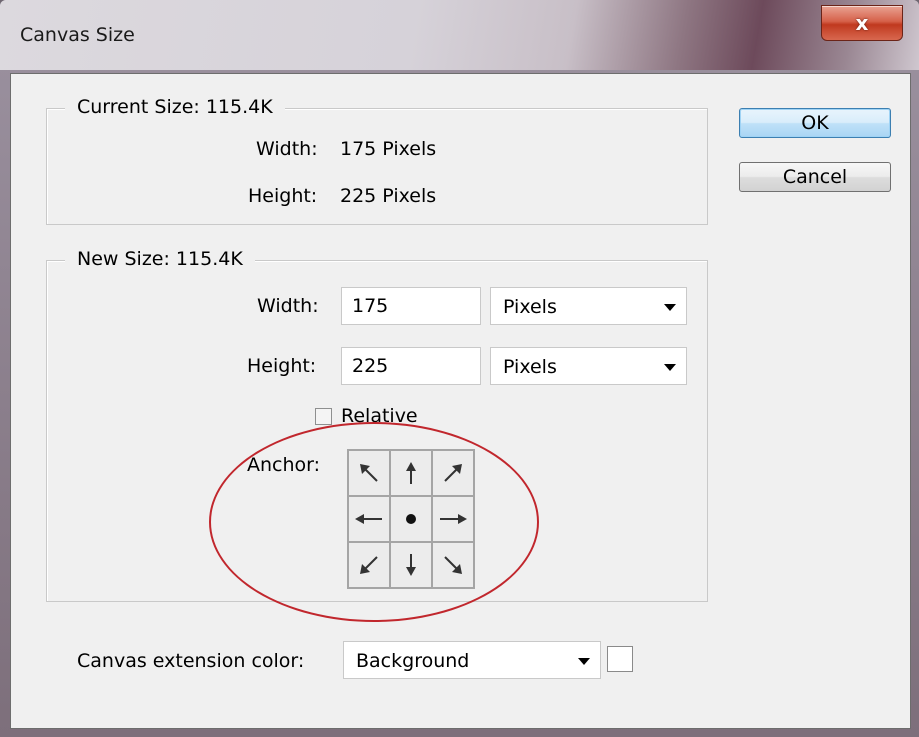 This screenshot has width=919, height=737. Describe the element at coordinates (411, 306) in the screenshot. I see `width-input: 175` at that location.